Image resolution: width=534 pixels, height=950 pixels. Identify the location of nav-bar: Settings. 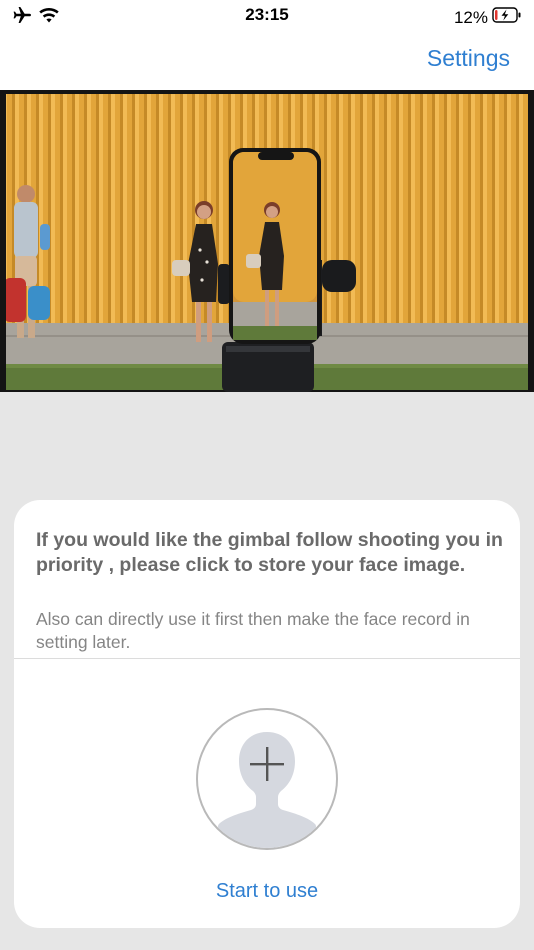
(267, 61).